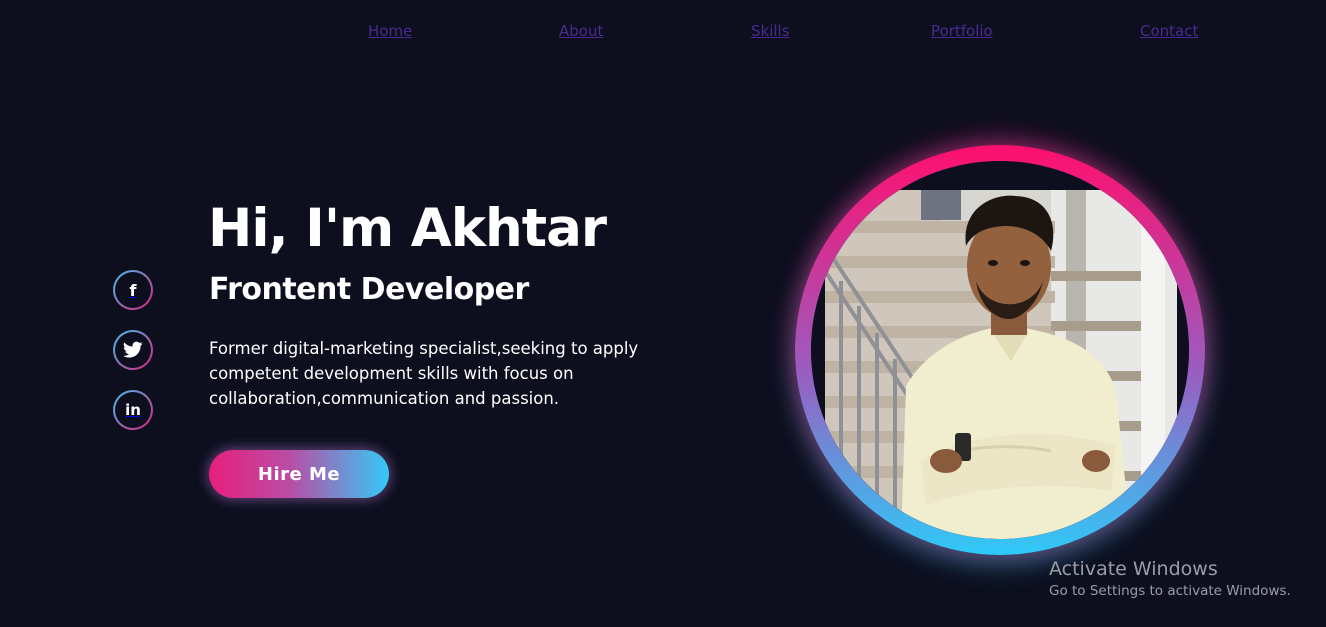 This screenshot has width=1326, height=627. Describe the element at coordinates (369, 289) in the screenshot. I see `hero-subtitle: Frontent Developer` at that location.